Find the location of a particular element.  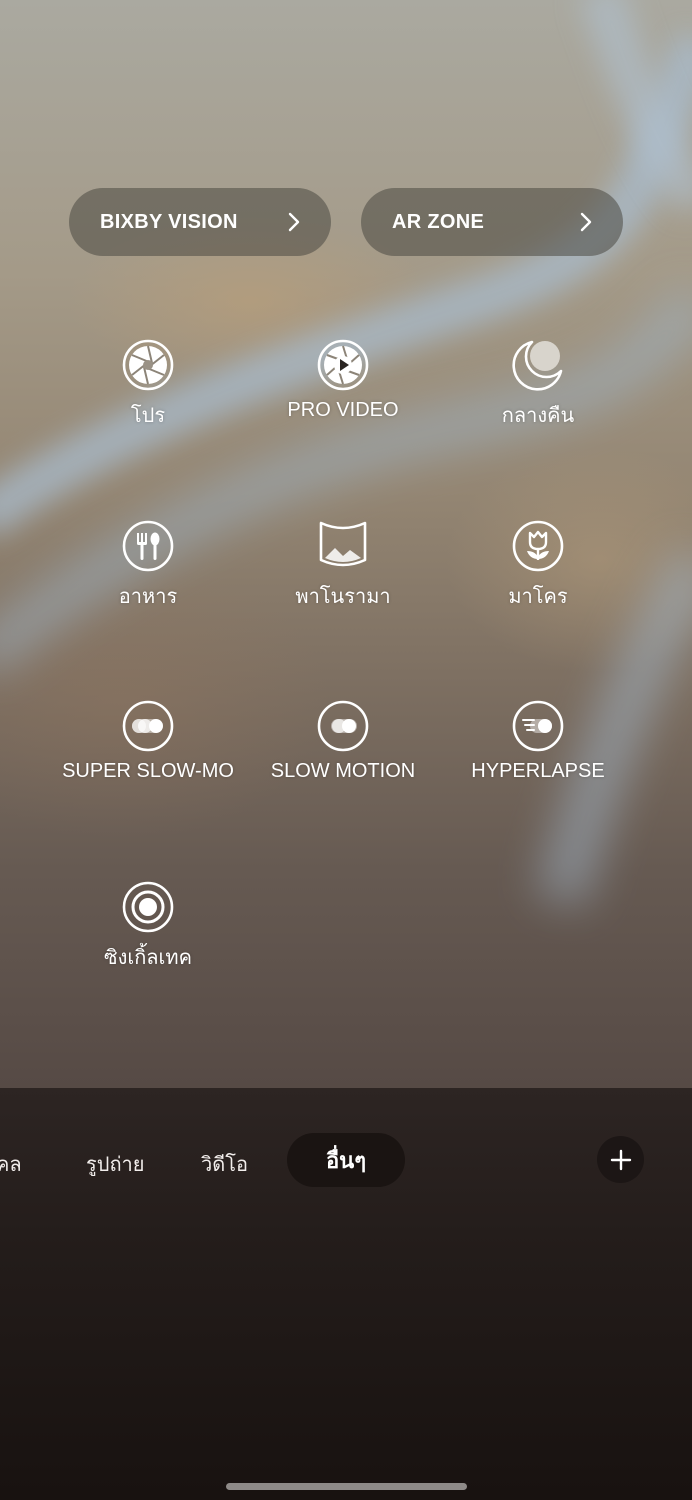

tab-video: วิดีโอ is located at coordinates (224, 1164).